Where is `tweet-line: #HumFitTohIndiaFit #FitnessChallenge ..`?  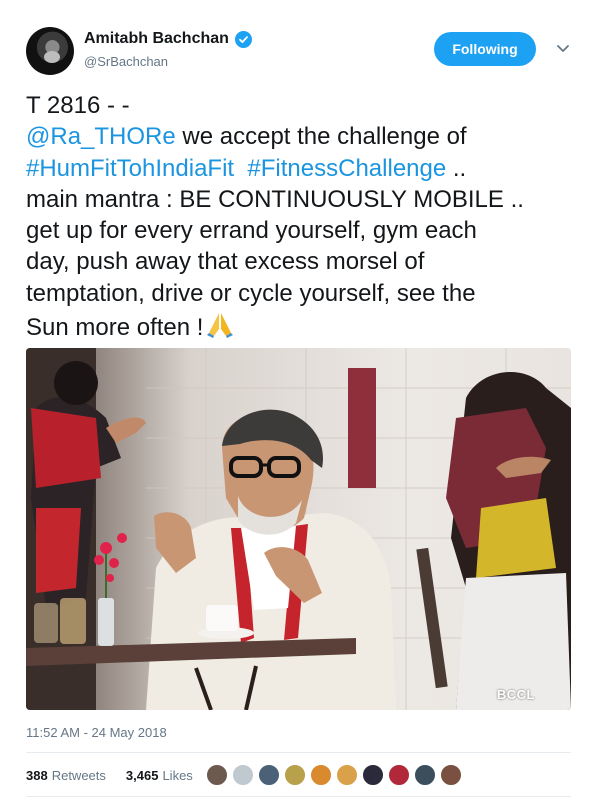
tweet-line: #HumFitTohIndiaFit #FitnessChallenge .. is located at coordinates (303, 168).